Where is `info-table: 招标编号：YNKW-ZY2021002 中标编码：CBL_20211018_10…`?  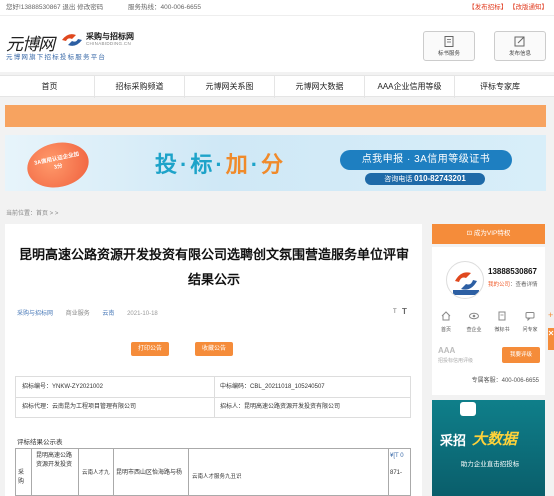
info-table: 招标编号：YNKW-ZY2021002 中标编码：CBL_20211018_10… is located at coordinates (213, 397).